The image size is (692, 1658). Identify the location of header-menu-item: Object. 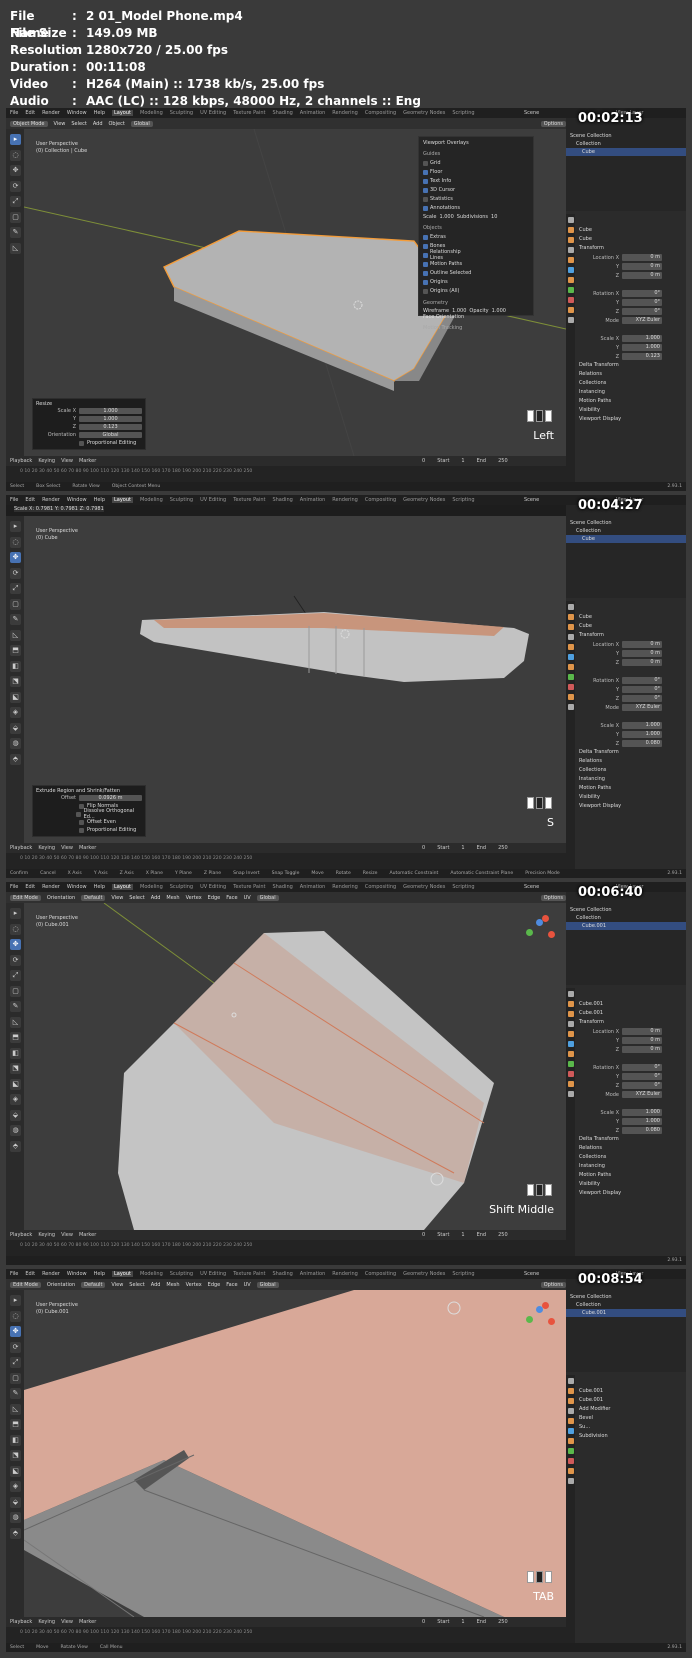
(117, 124).